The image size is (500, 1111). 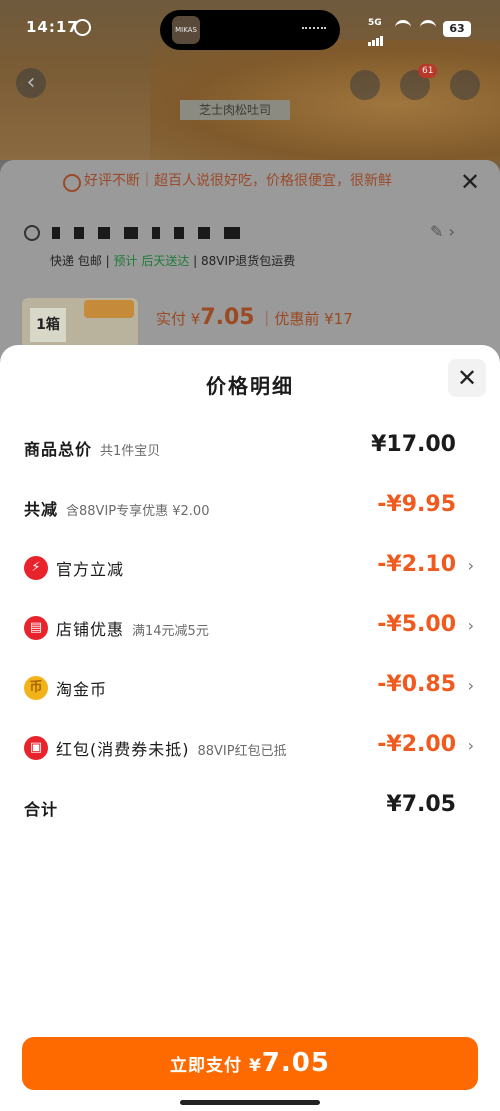 I want to click on pay-label: 实付 ¥, so click(x=178, y=319).